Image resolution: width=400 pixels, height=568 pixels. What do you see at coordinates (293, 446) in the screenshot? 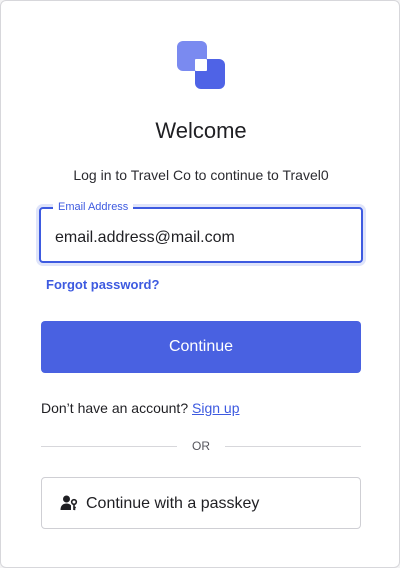
I see `divider-line-right` at bounding box center [293, 446].